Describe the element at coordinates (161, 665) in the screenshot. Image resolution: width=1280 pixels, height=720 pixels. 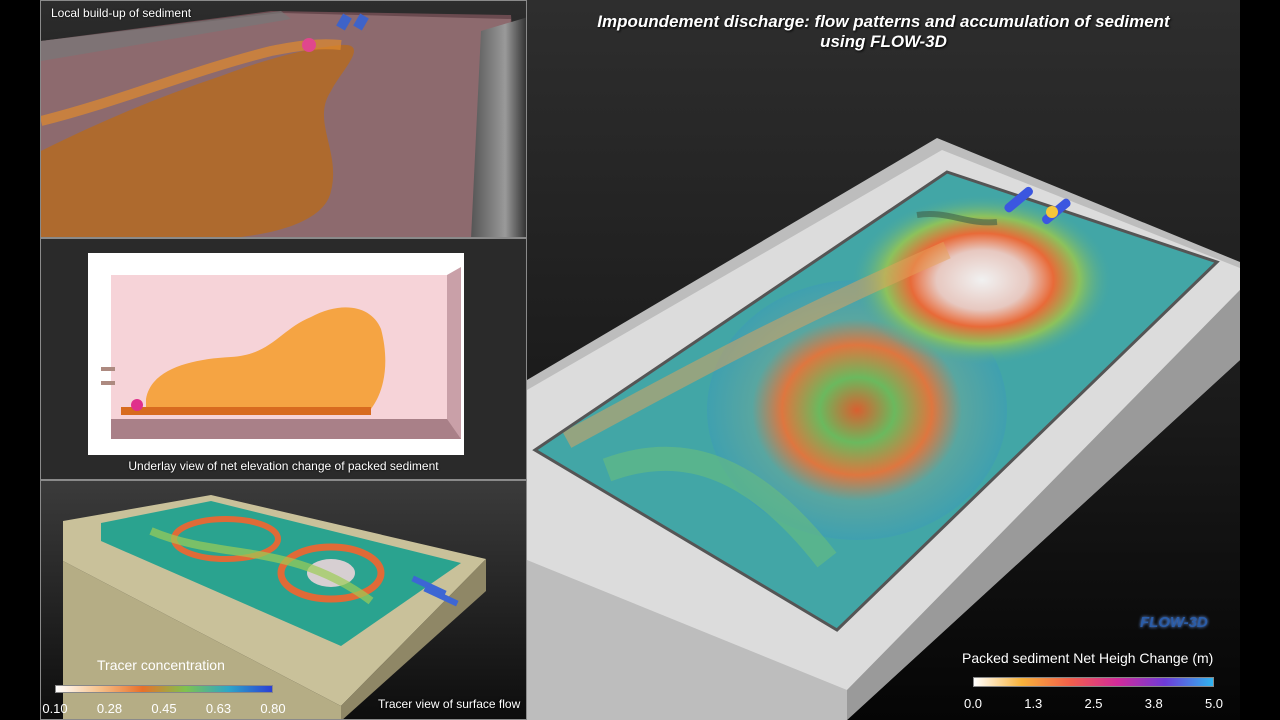
I see `tracer-colorbar-title: Tracer concentration` at that location.